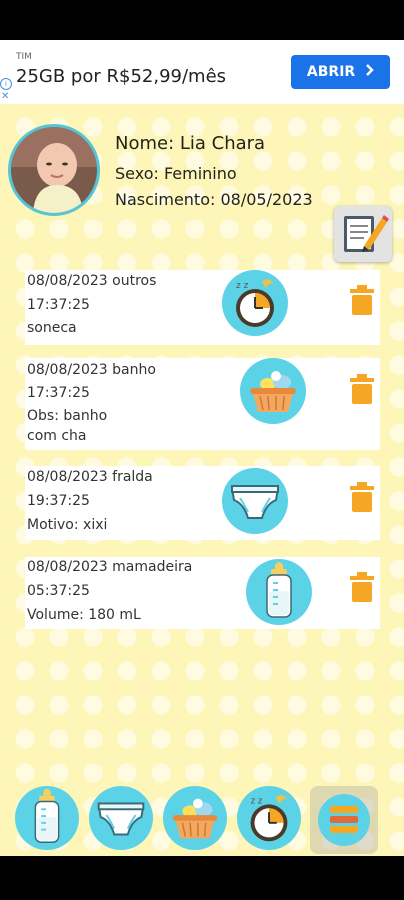 This screenshot has width=404, height=900. I want to click on ad-banner: TIM 25GB por R$52,99/mês i ✕ ABRIR, so click(202, 72).